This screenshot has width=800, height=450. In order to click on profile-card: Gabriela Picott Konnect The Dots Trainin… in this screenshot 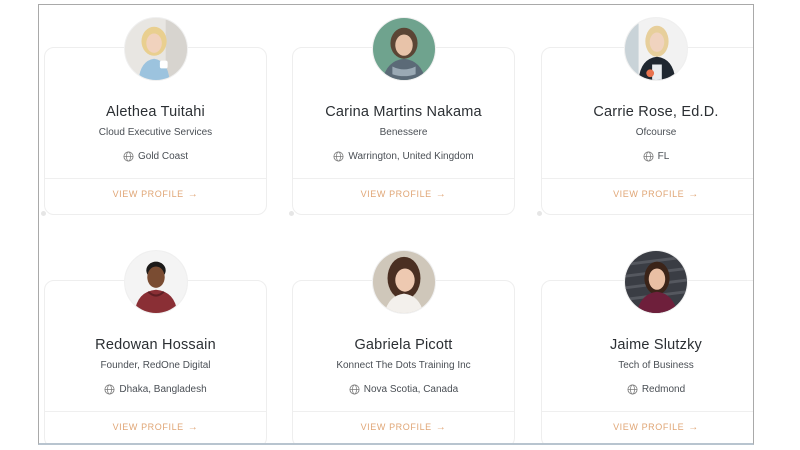, I will do `click(403, 346)`.